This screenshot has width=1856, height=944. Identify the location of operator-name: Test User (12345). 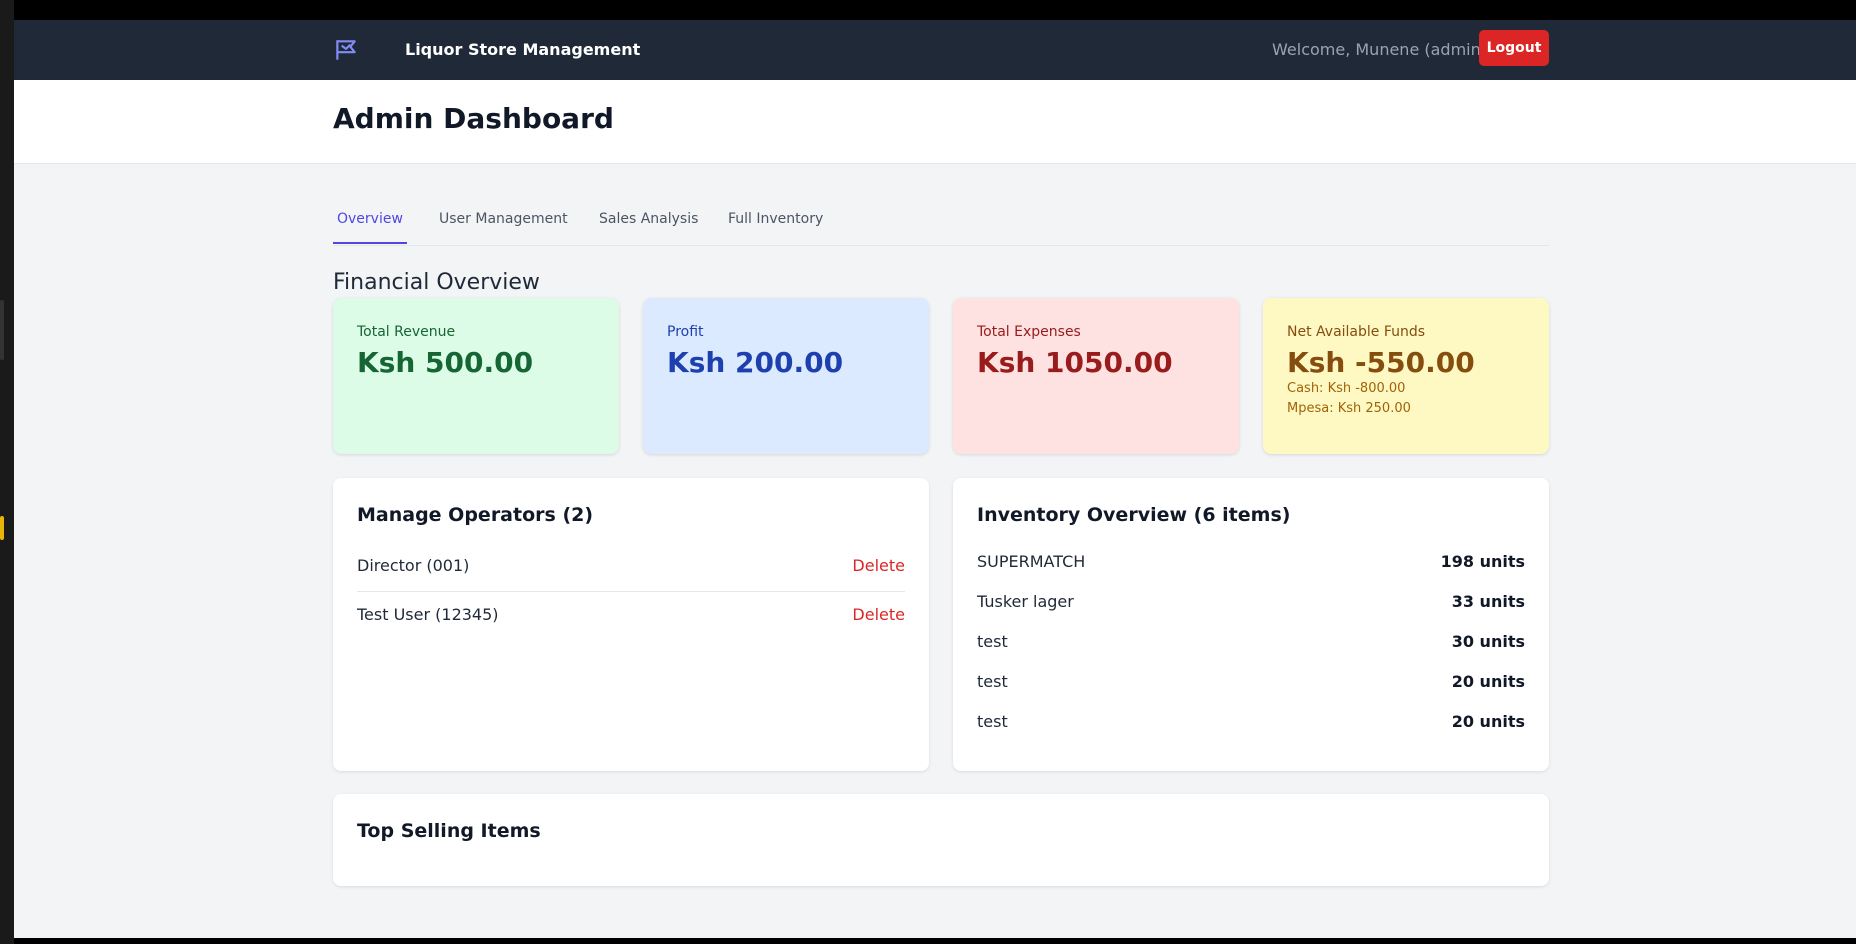
(428, 614).